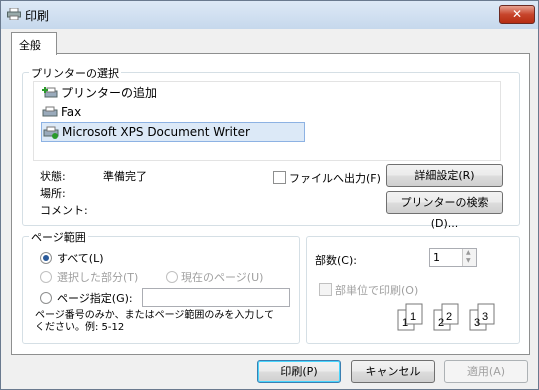 The image size is (539, 390). Describe the element at coordinates (46, 258) in the screenshot. I see `range-all-radio` at that location.